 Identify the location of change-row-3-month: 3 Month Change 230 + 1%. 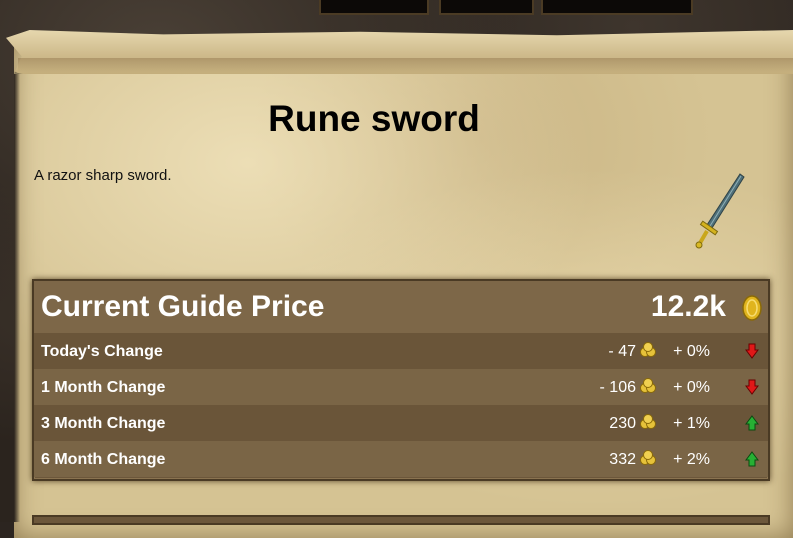
(401, 423).